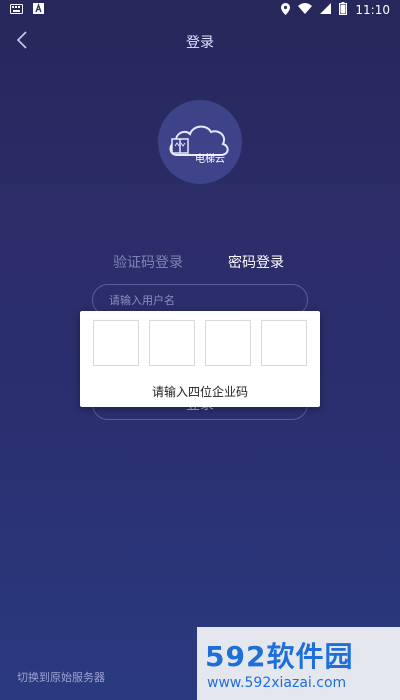 The image size is (400, 700). Describe the element at coordinates (210, 159) in the screenshot. I see `logo-text: 电梯云` at that location.